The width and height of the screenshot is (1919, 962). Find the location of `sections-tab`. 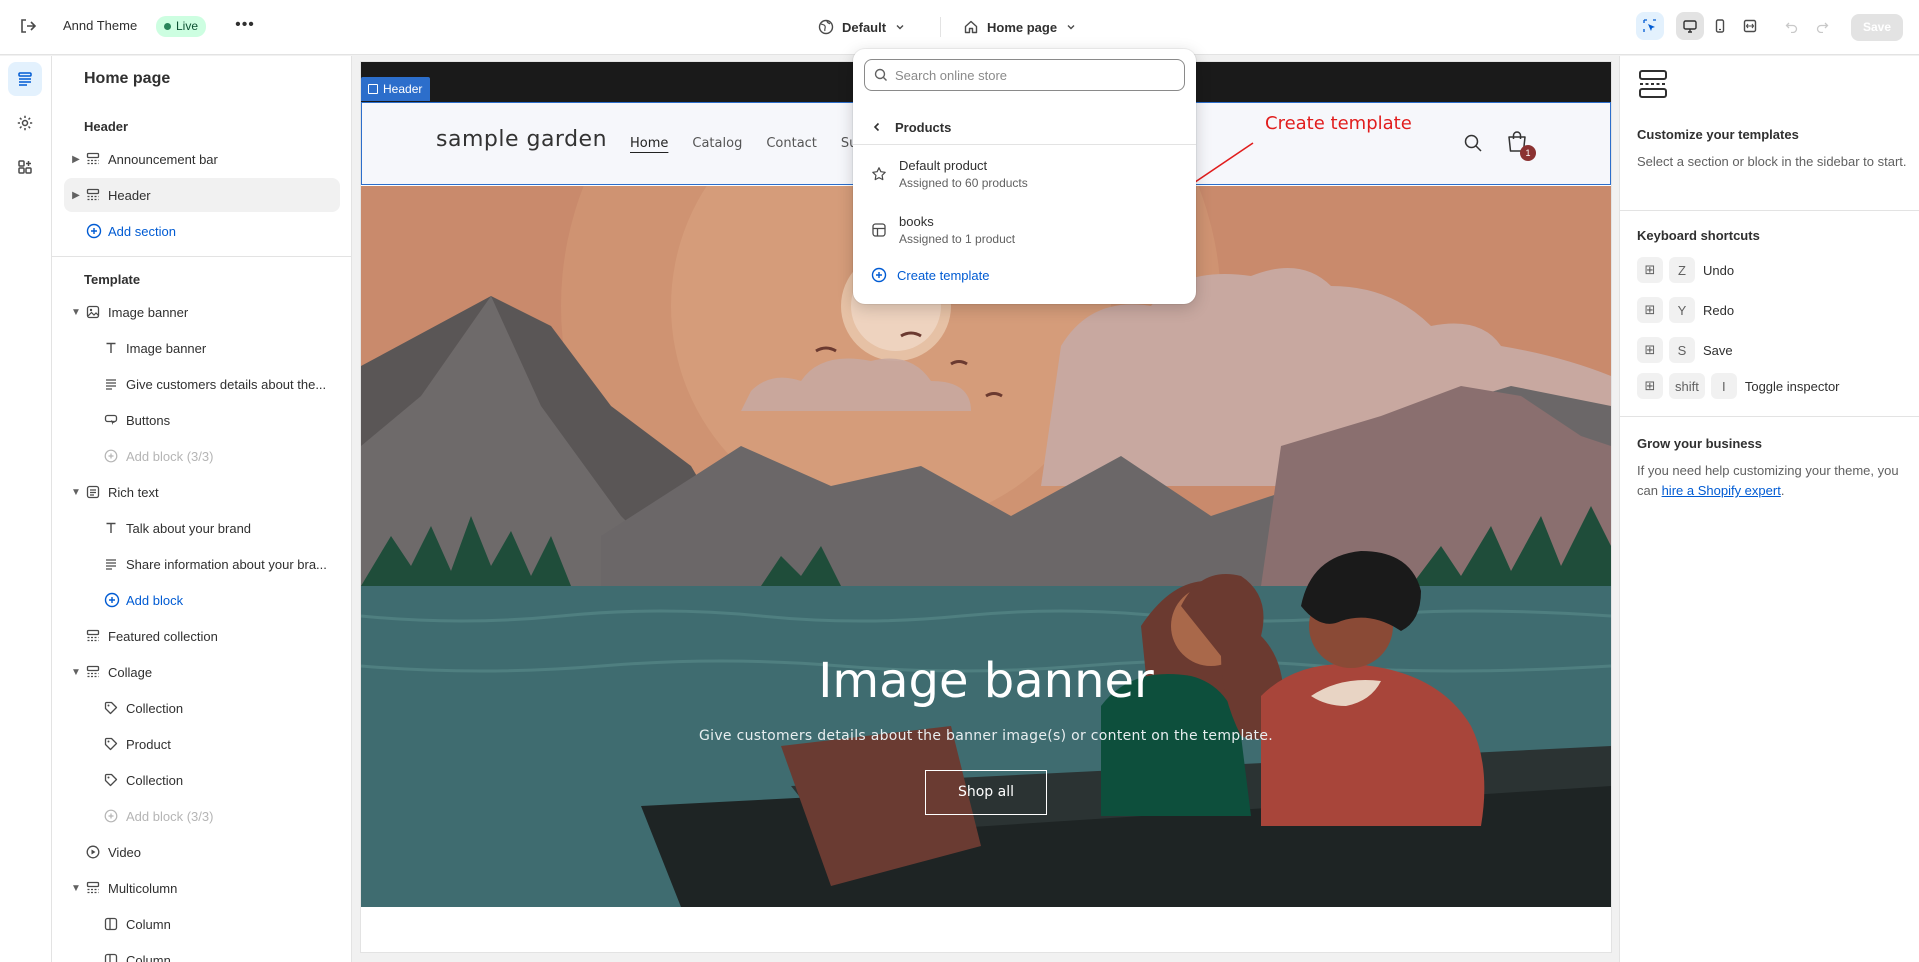

sections-tab is located at coordinates (25, 79).